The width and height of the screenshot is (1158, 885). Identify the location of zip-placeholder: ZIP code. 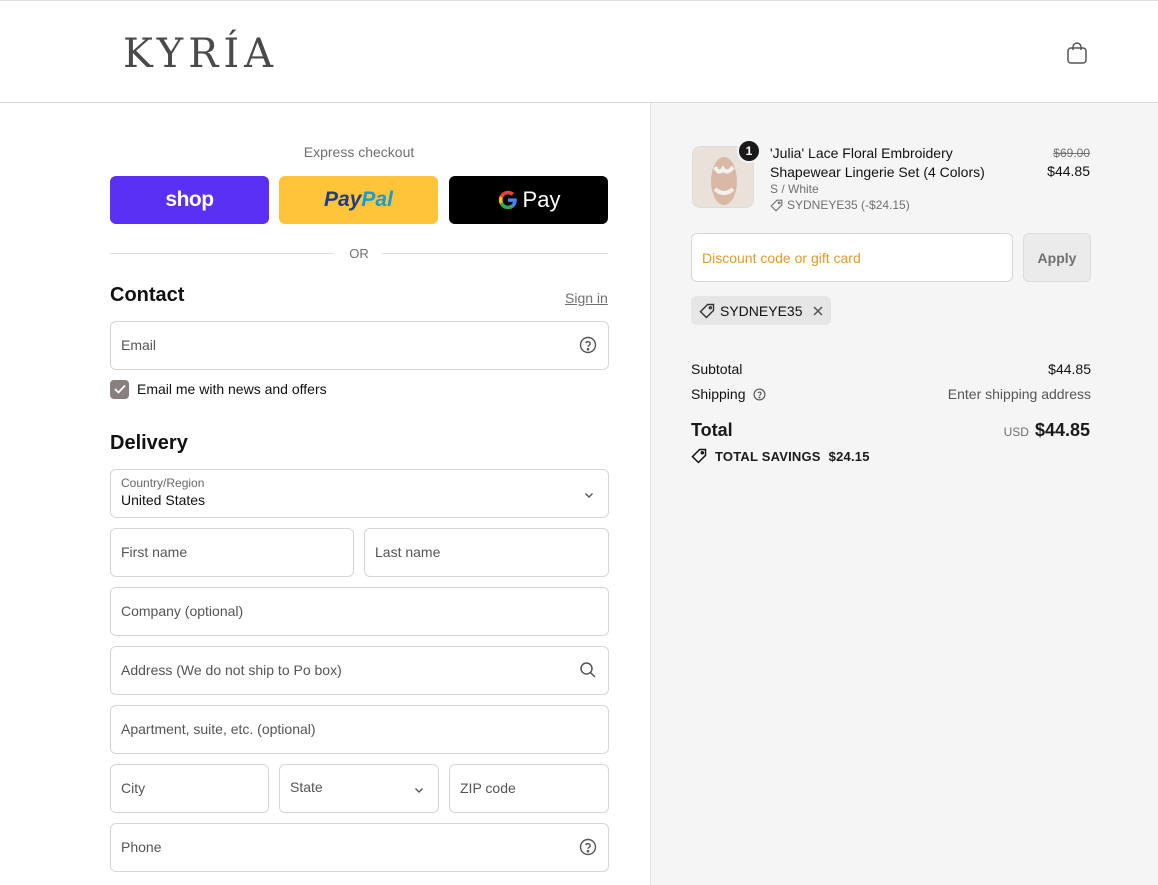
(488, 788).